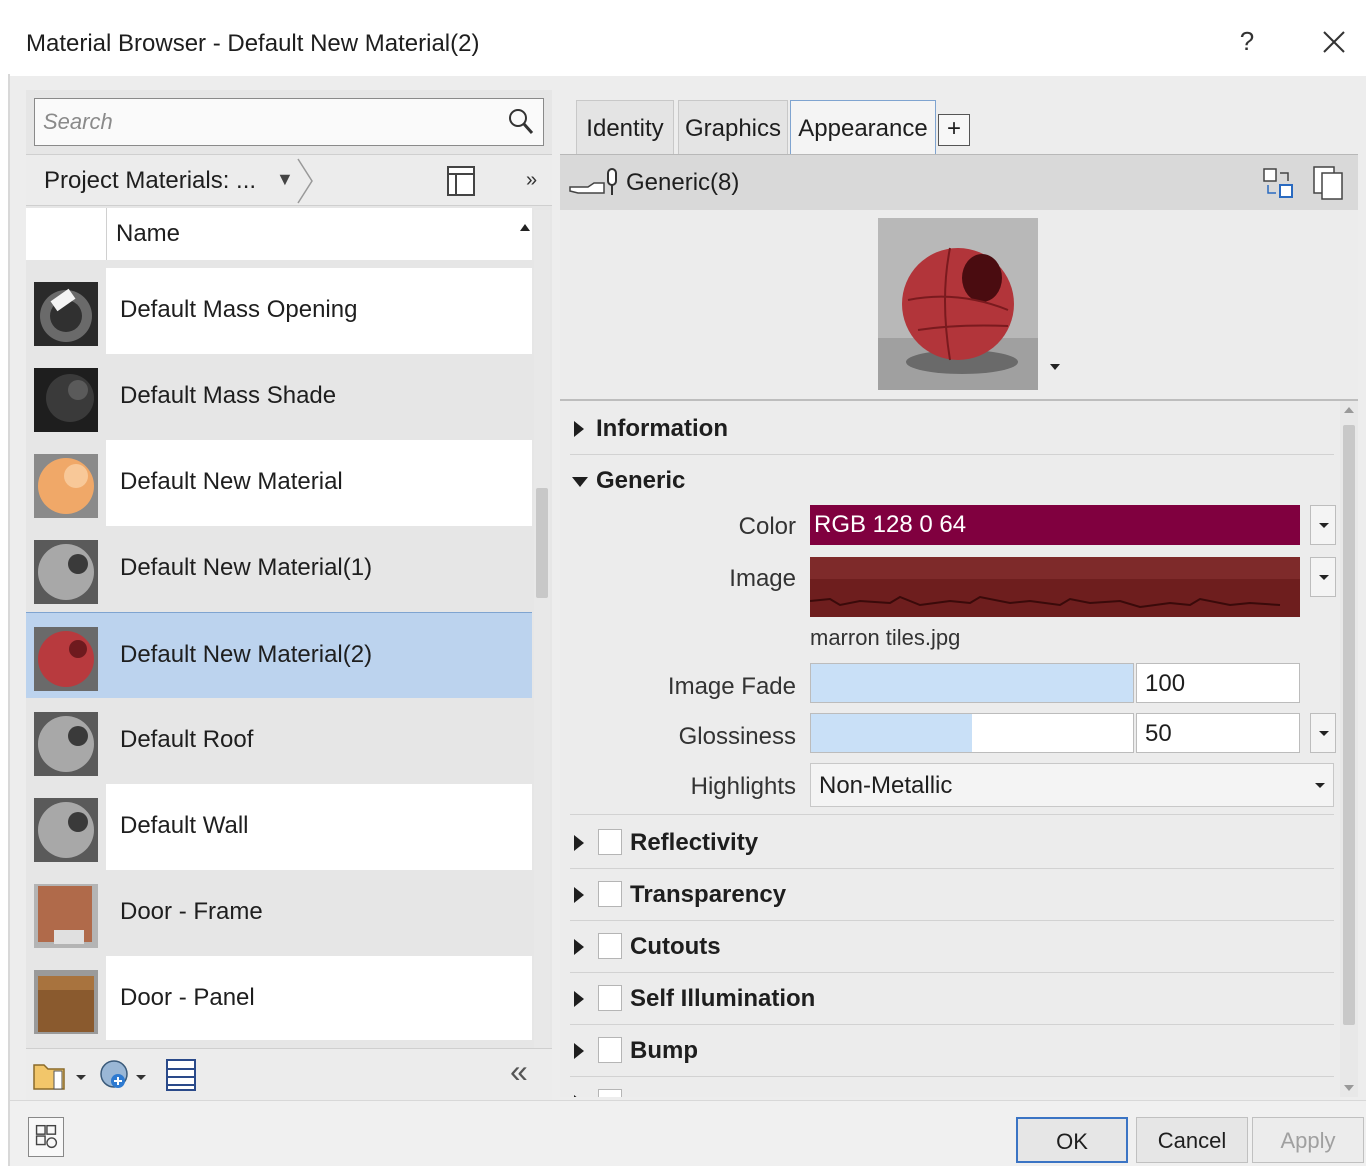 This screenshot has height=1166, width=1366. What do you see at coordinates (972, 733) in the screenshot?
I see `glossiness-slider` at bounding box center [972, 733].